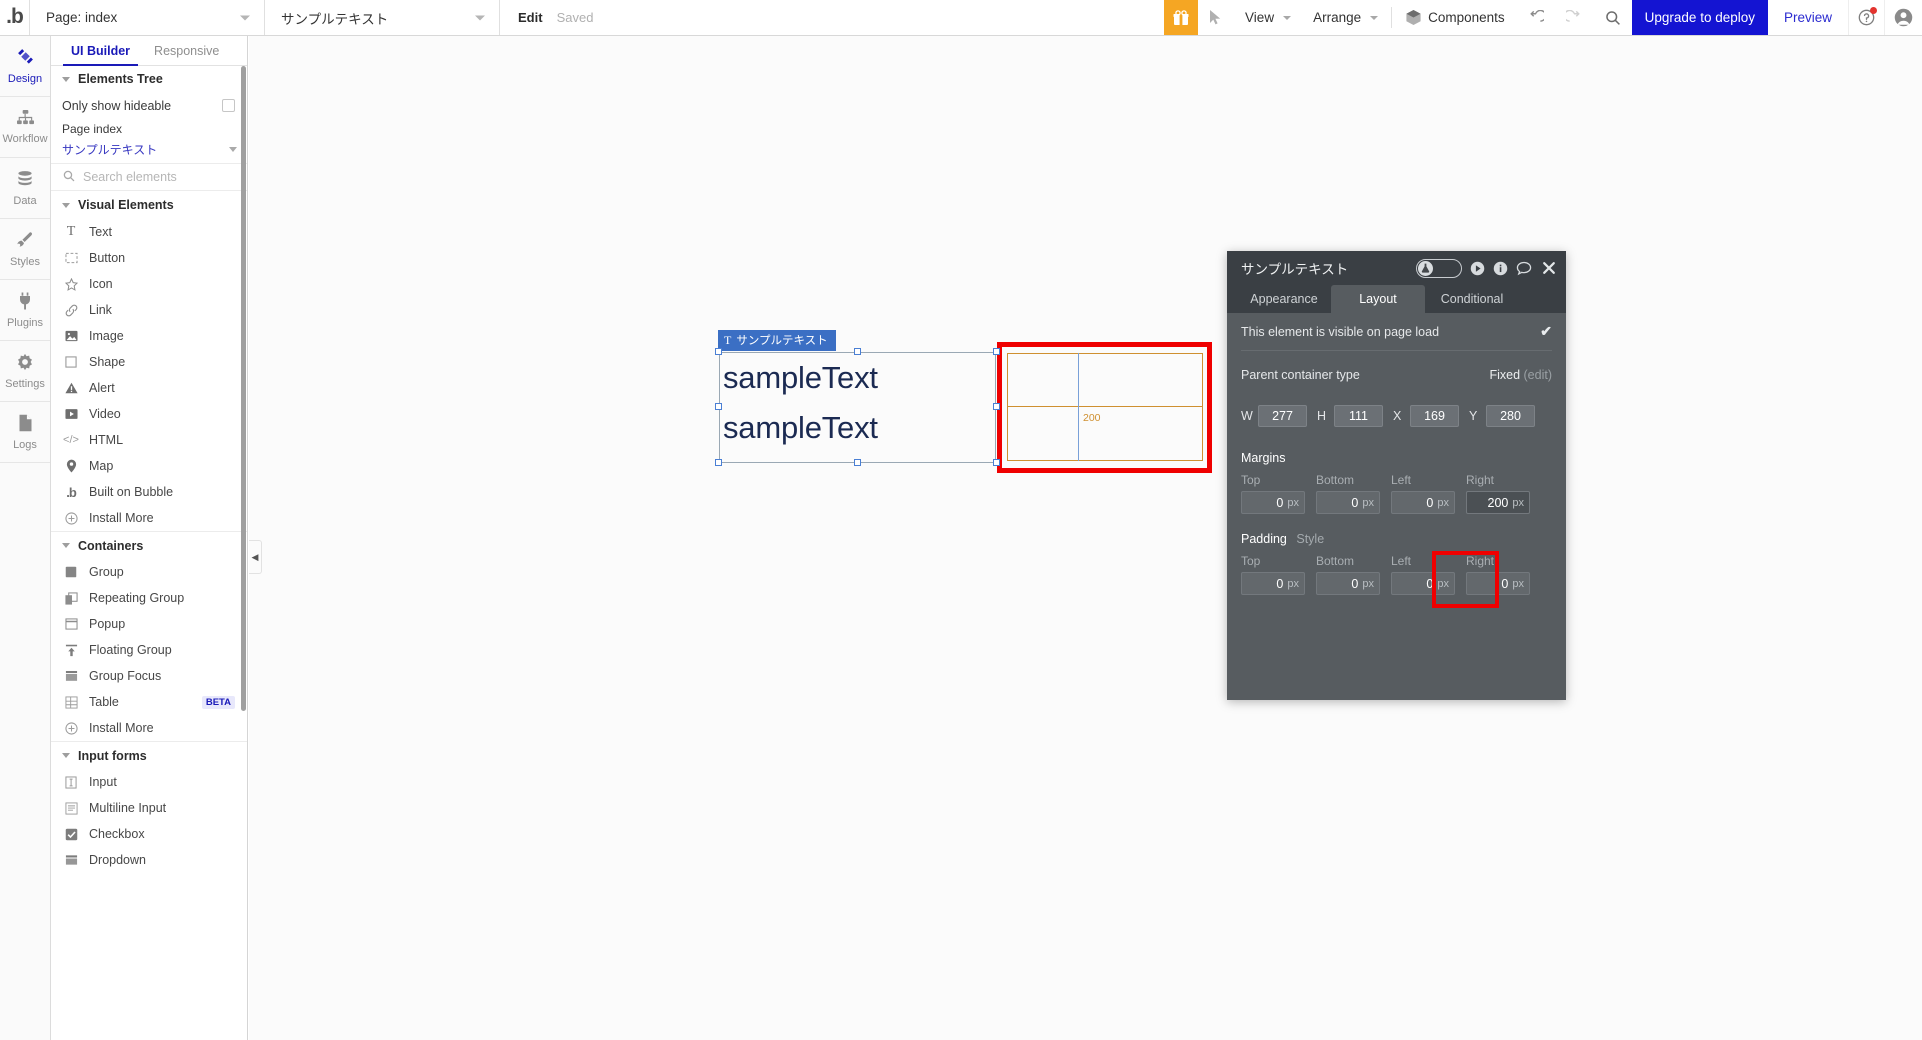  Describe the element at coordinates (1866, 17) in the screenshot. I see `help-button` at that location.